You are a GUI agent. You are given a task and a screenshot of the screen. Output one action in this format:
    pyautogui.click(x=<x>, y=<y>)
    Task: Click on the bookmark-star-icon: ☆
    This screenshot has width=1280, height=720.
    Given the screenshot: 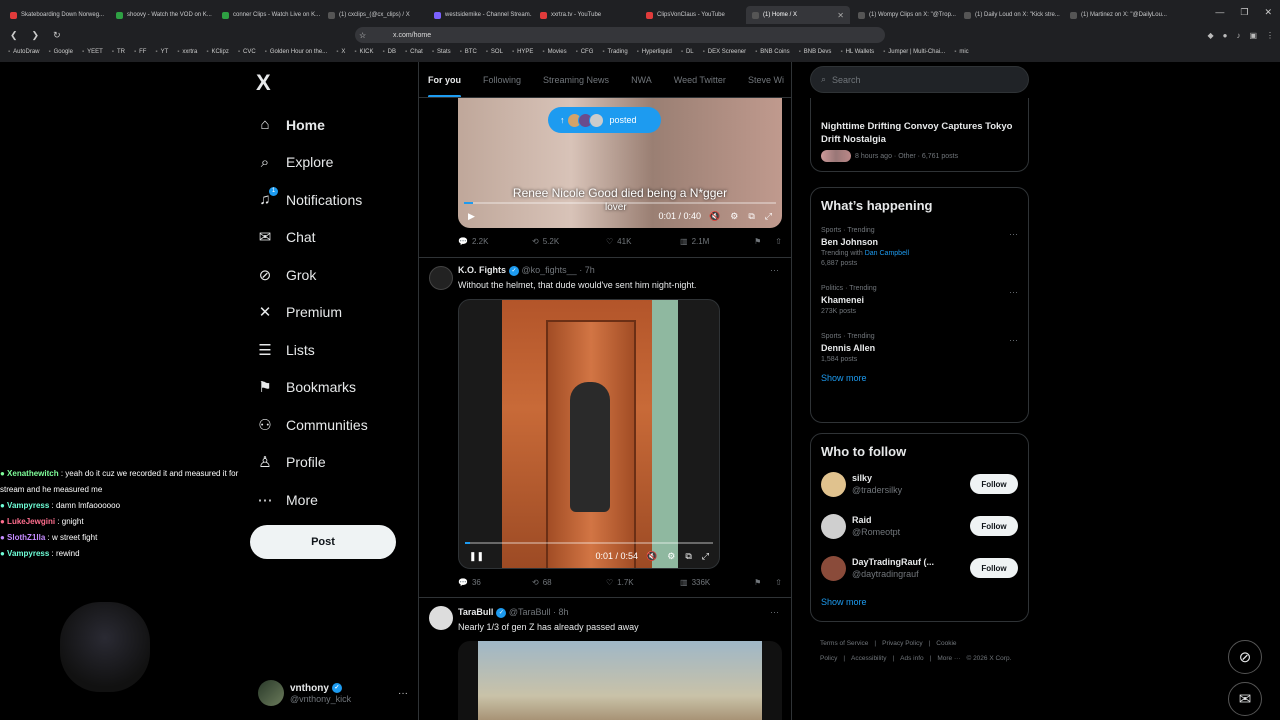 What is the action you would take?
    pyautogui.click(x=362, y=35)
    